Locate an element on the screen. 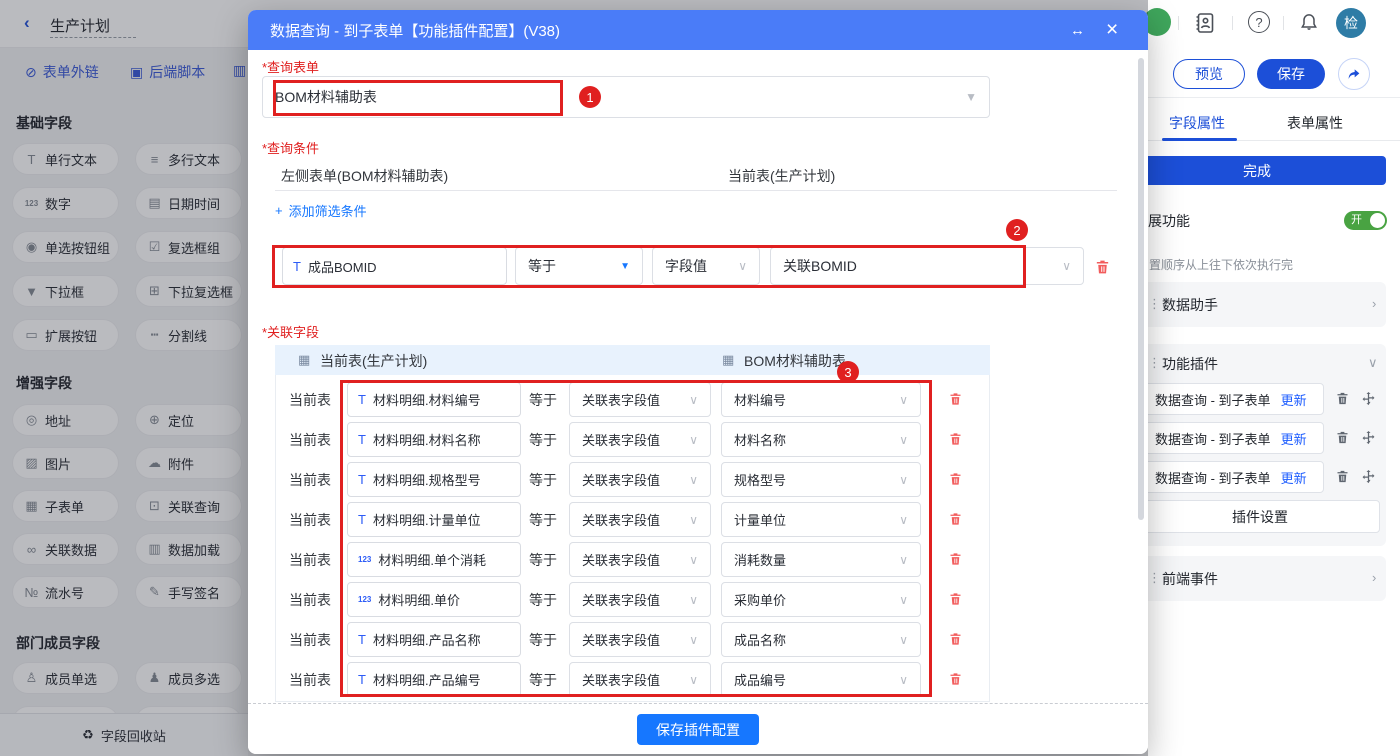 This screenshot has height=756, width=1400. save-plugin-config-button: 保存插件配置 is located at coordinates (698, 729).